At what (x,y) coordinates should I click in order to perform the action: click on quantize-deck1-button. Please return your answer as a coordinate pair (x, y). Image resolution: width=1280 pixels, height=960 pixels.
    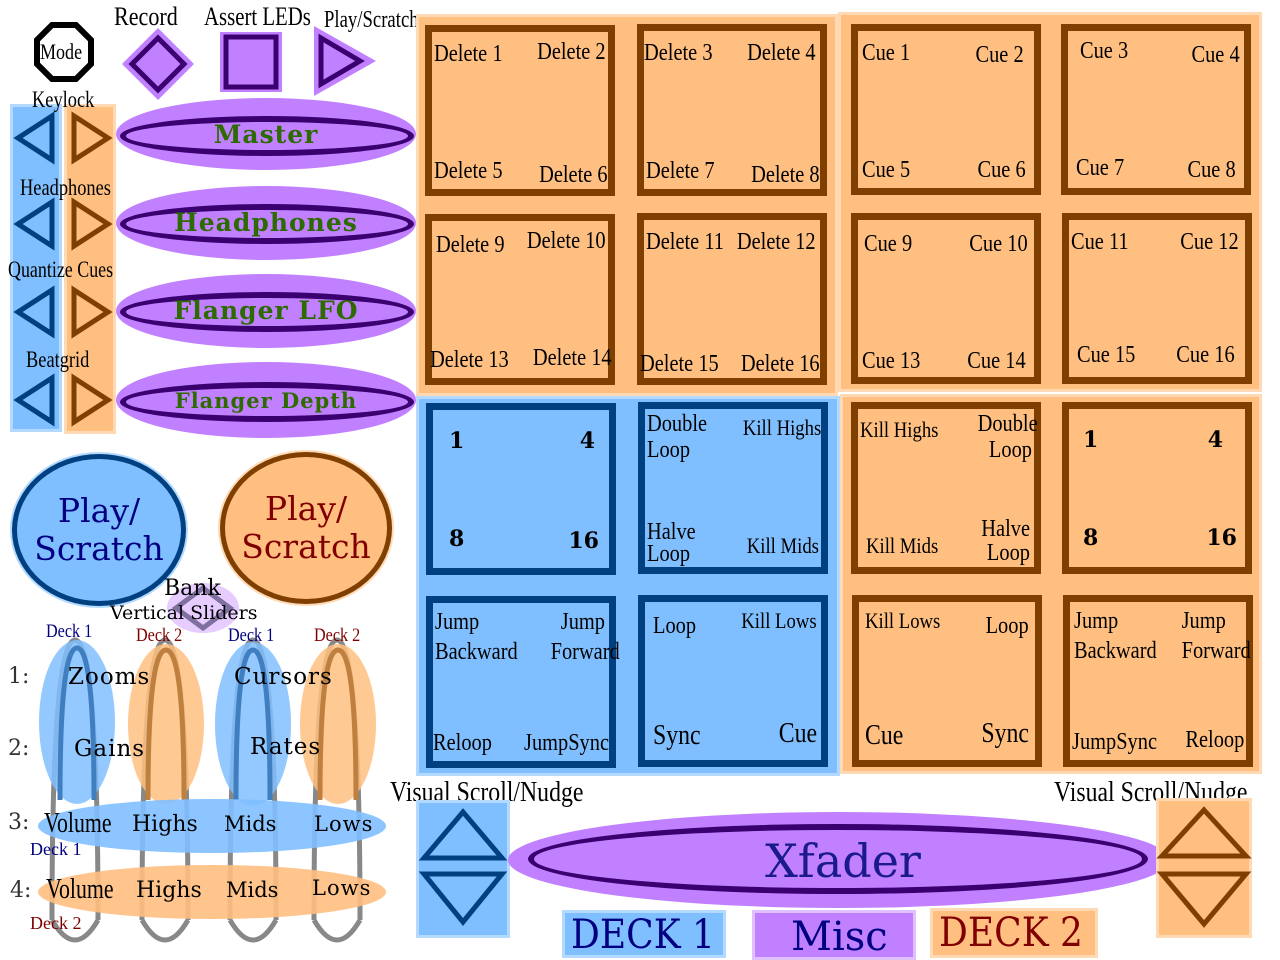
    Looking at the image, I should click on (34, 312).